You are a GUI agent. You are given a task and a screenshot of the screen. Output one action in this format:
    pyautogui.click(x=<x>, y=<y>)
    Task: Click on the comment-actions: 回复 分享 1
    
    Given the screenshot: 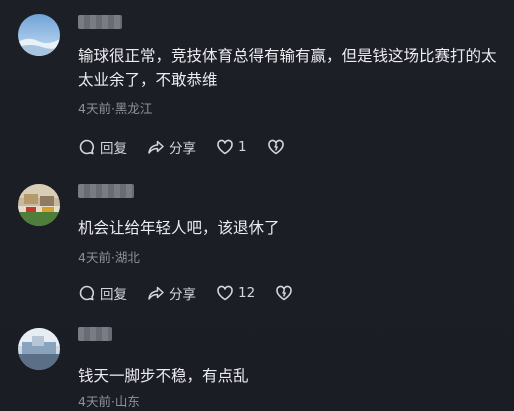 What is the action you would take?
    pyautogui.click(x=191, y=147)
    